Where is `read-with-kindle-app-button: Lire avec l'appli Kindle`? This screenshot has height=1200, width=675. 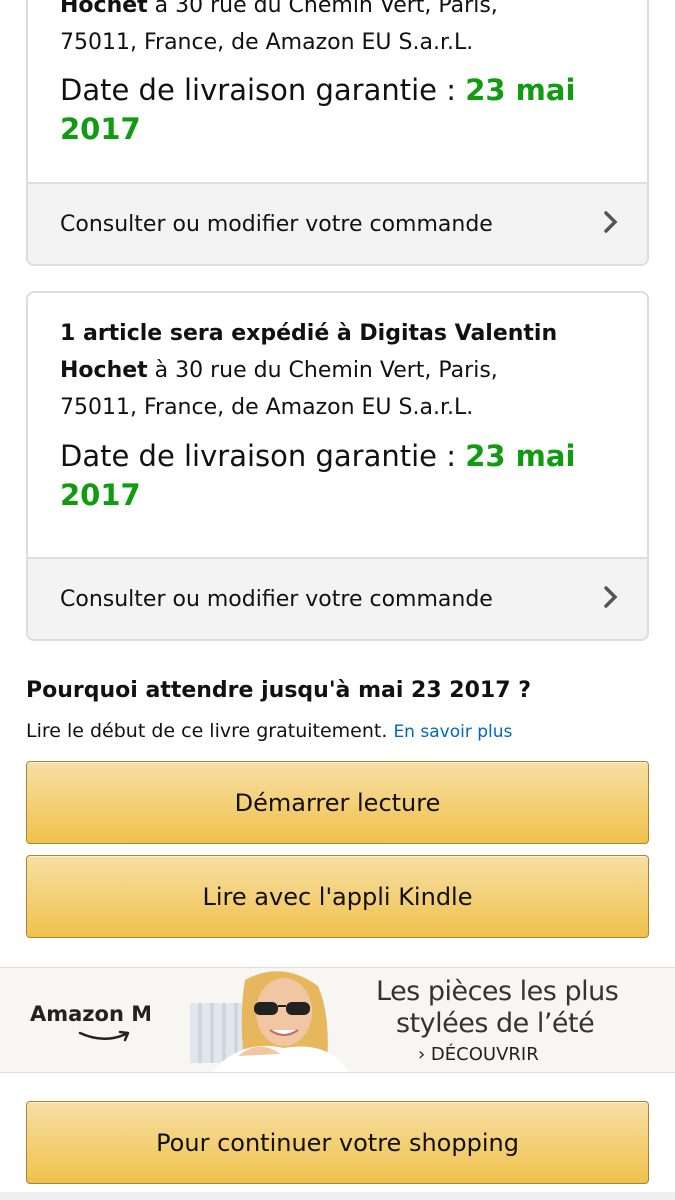
read-with-kindle-app-button: Lire avec l'appli Kindle is located at coordinates (337, 896).